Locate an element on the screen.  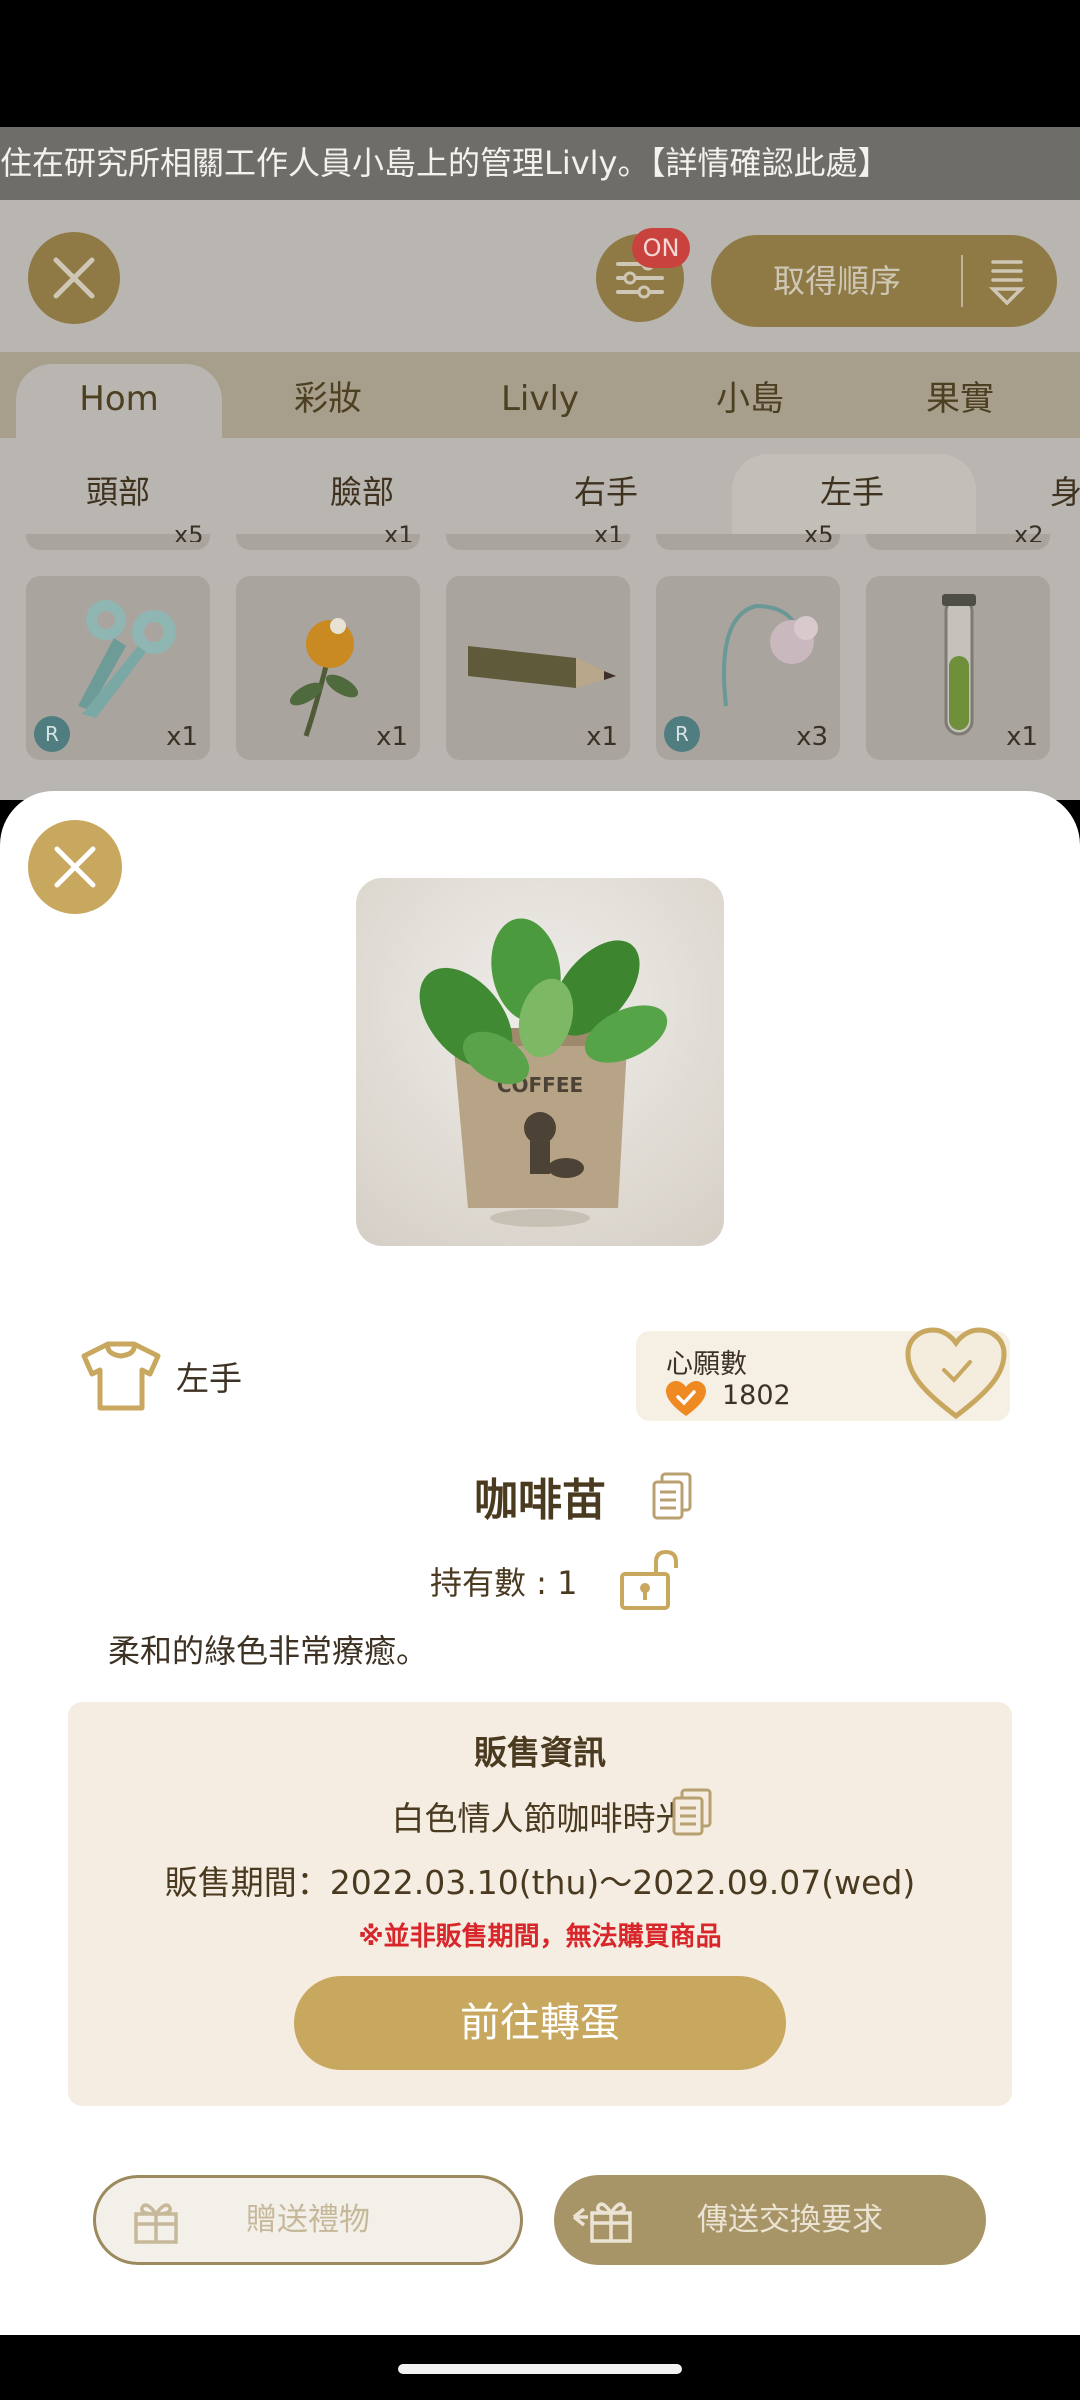
sale-period: 販售期間：2022.03.10(thu)～2022.09.07(wed) is located at coordinates (540, 1882).